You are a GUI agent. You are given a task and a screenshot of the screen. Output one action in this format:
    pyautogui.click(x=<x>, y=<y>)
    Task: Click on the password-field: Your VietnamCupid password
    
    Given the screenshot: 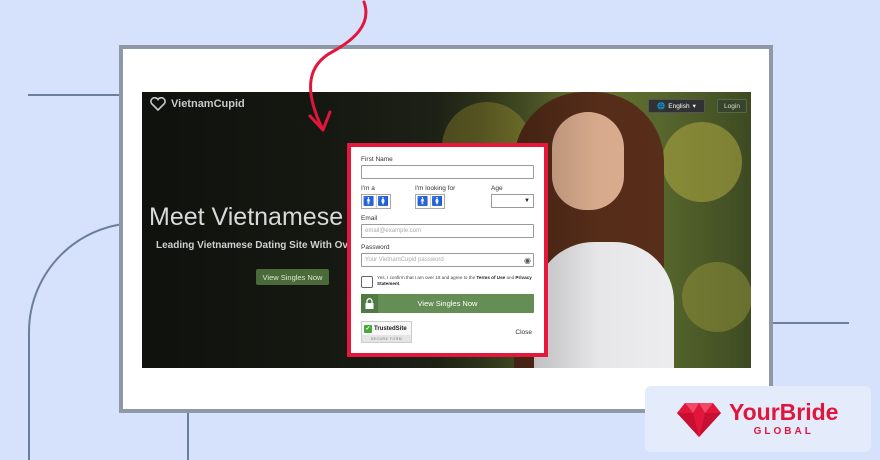 What is the action you would take?
    pyautogui.click(x=447, y=260)
    